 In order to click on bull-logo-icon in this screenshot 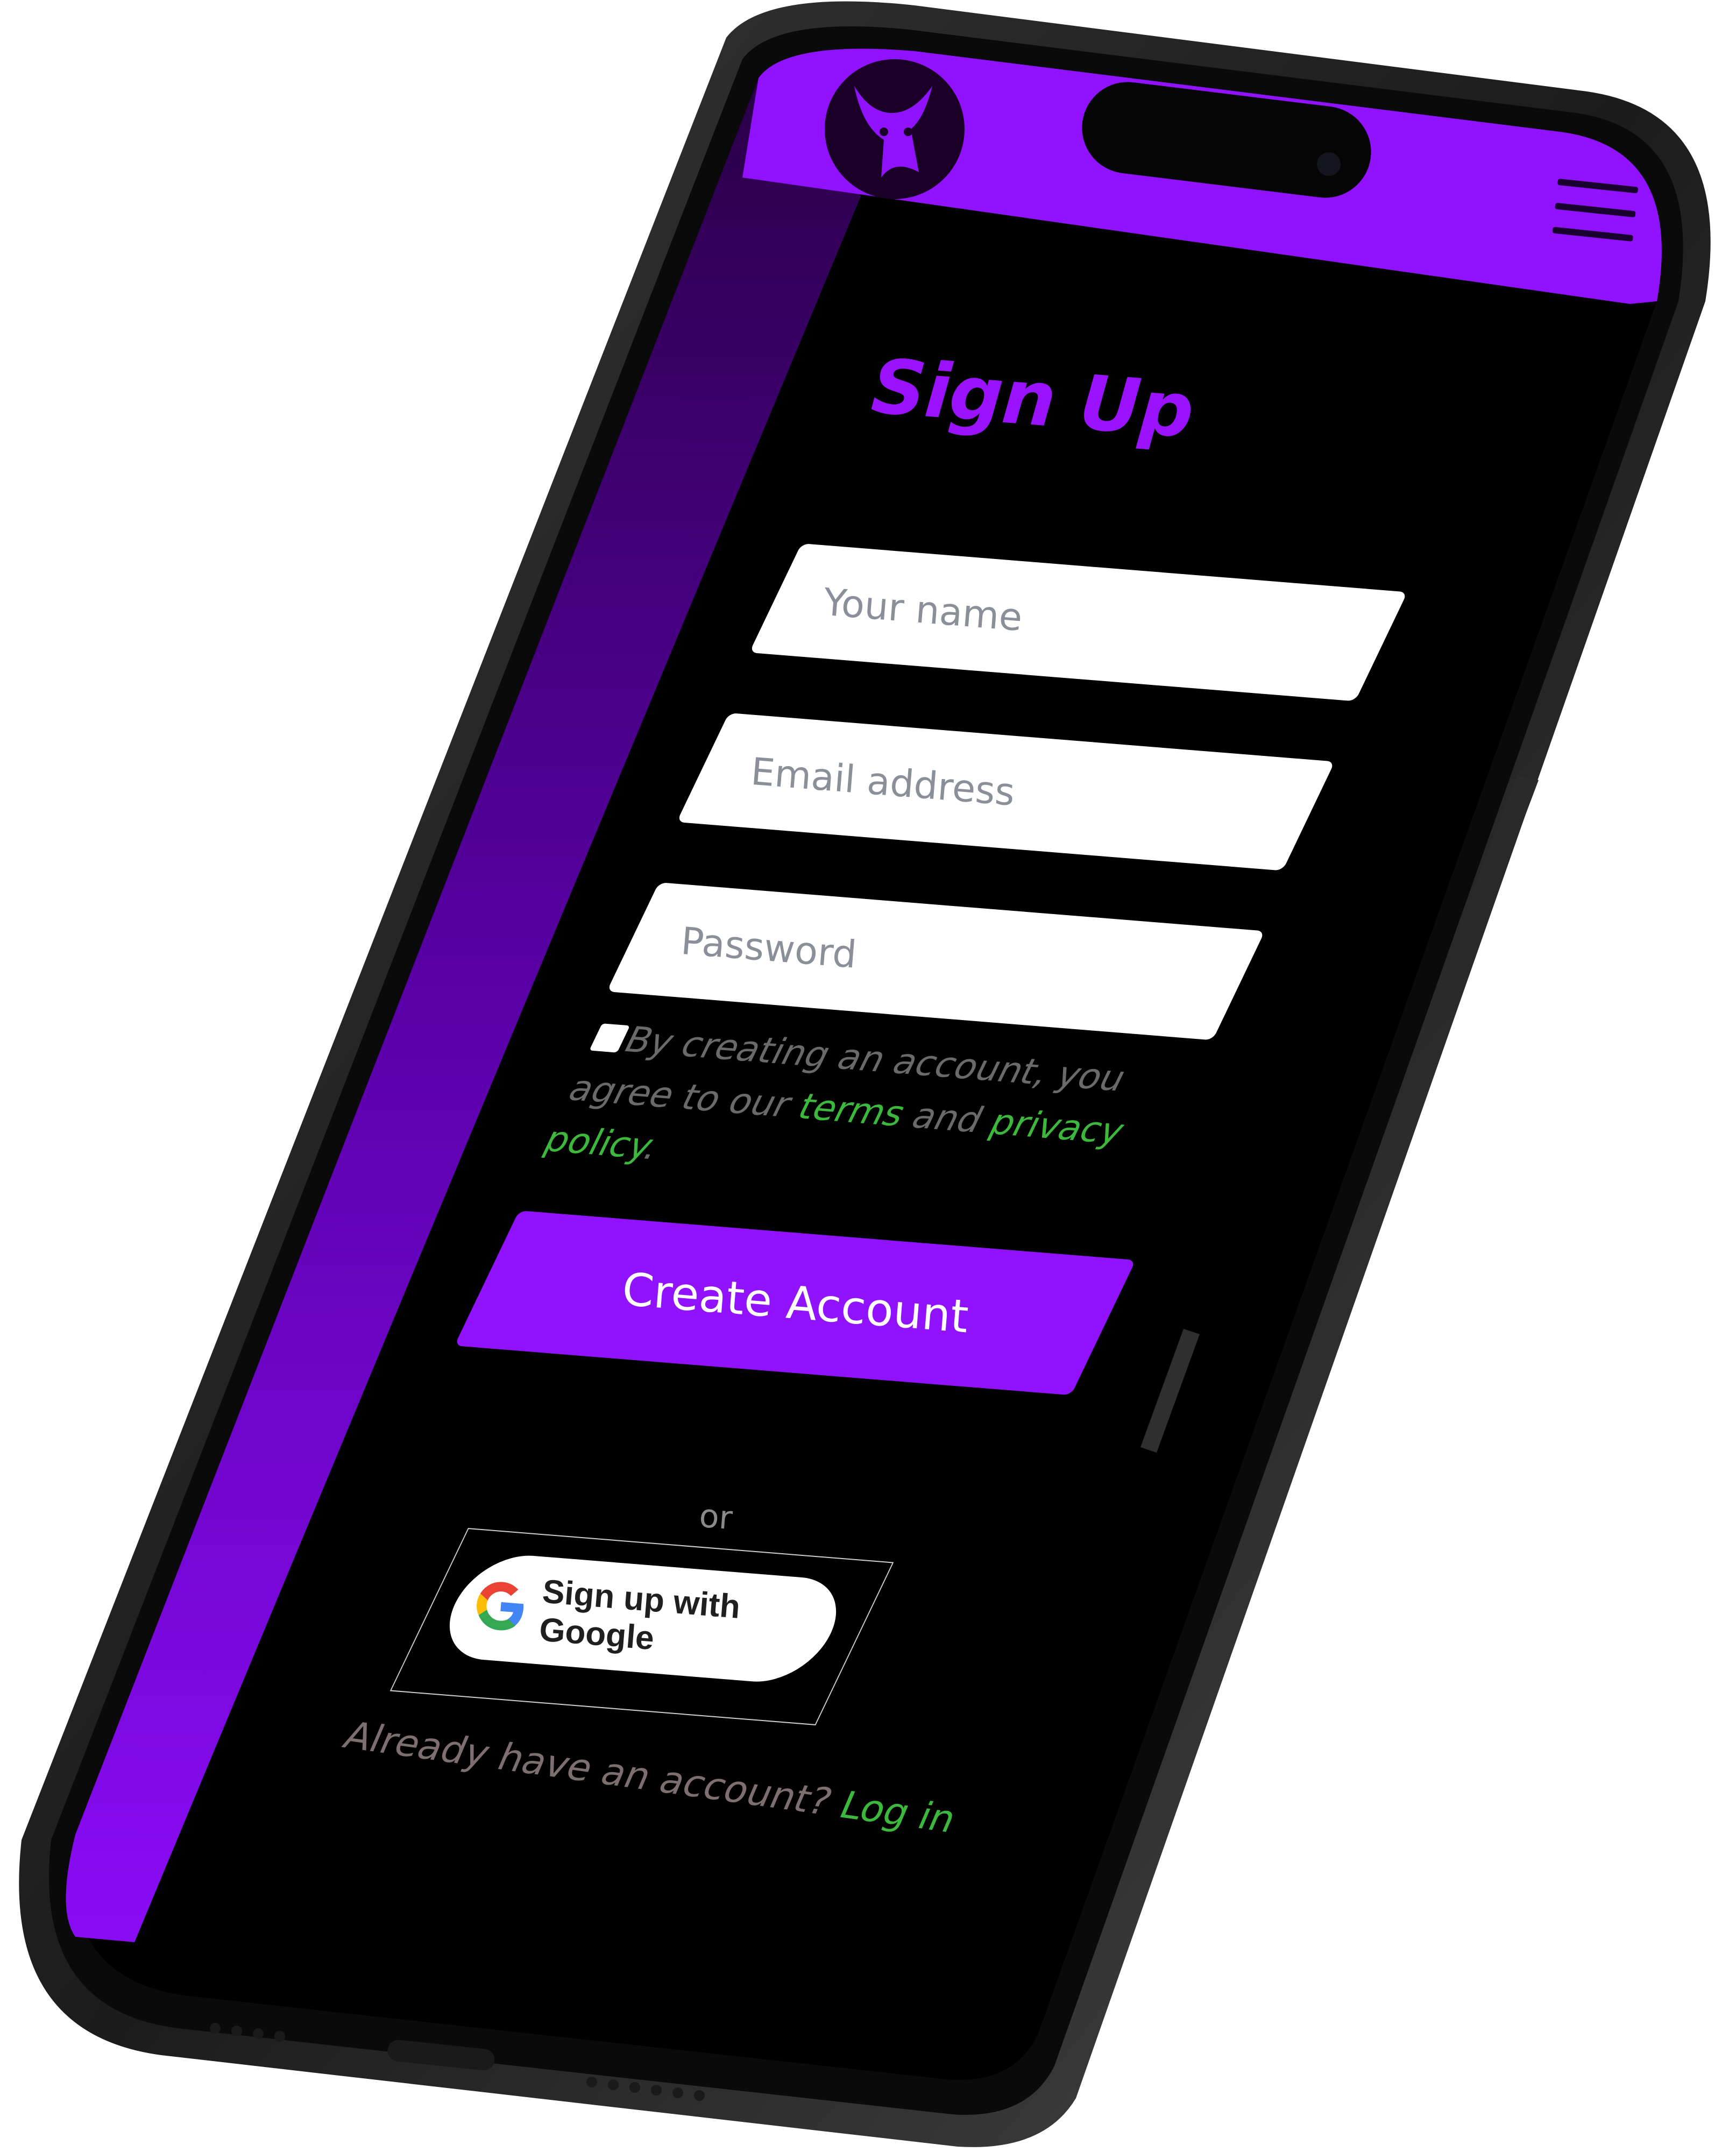, I will do `click(895, 129)`.